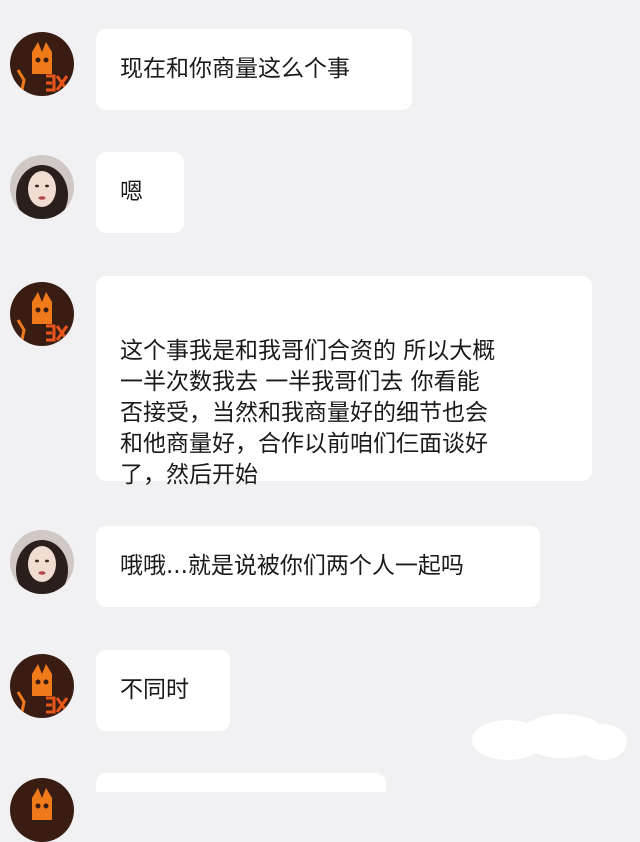  I want to click on message-text: 嗯, so click(131, 192).